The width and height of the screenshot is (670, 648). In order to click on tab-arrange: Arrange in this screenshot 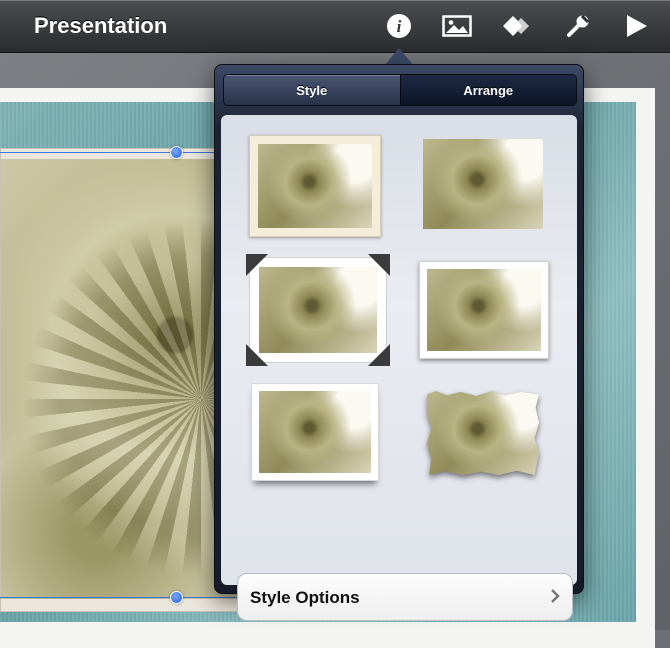, I will do `click(487, 90)`.